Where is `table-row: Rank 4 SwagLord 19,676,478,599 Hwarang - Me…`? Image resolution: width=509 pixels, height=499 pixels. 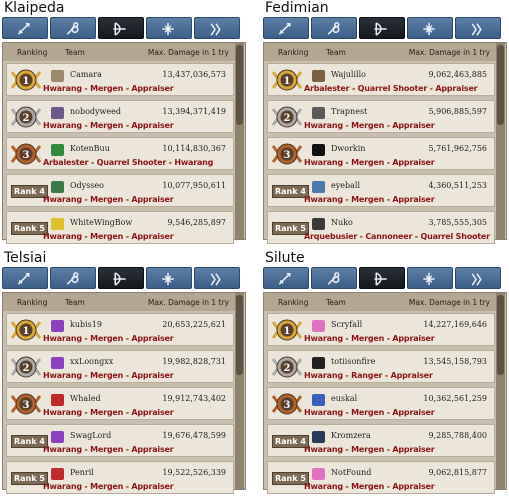
table-row: Rank 4 SwagLord 19,676,478,599 Hwarang - Me… is located at coordinates (120, 440).